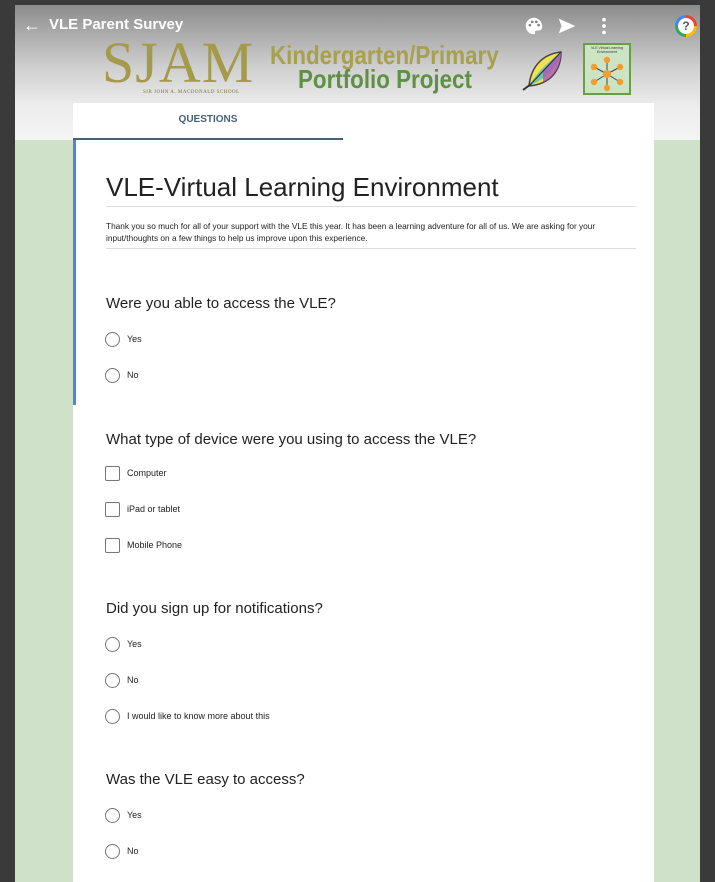 The image size is (715, 882). What do you see at coordinates (191, 92) in the screenshot?
I see `school-name: SIR JOHN A. MACDONALD SCHOOL` at bounding box center [191, 92].